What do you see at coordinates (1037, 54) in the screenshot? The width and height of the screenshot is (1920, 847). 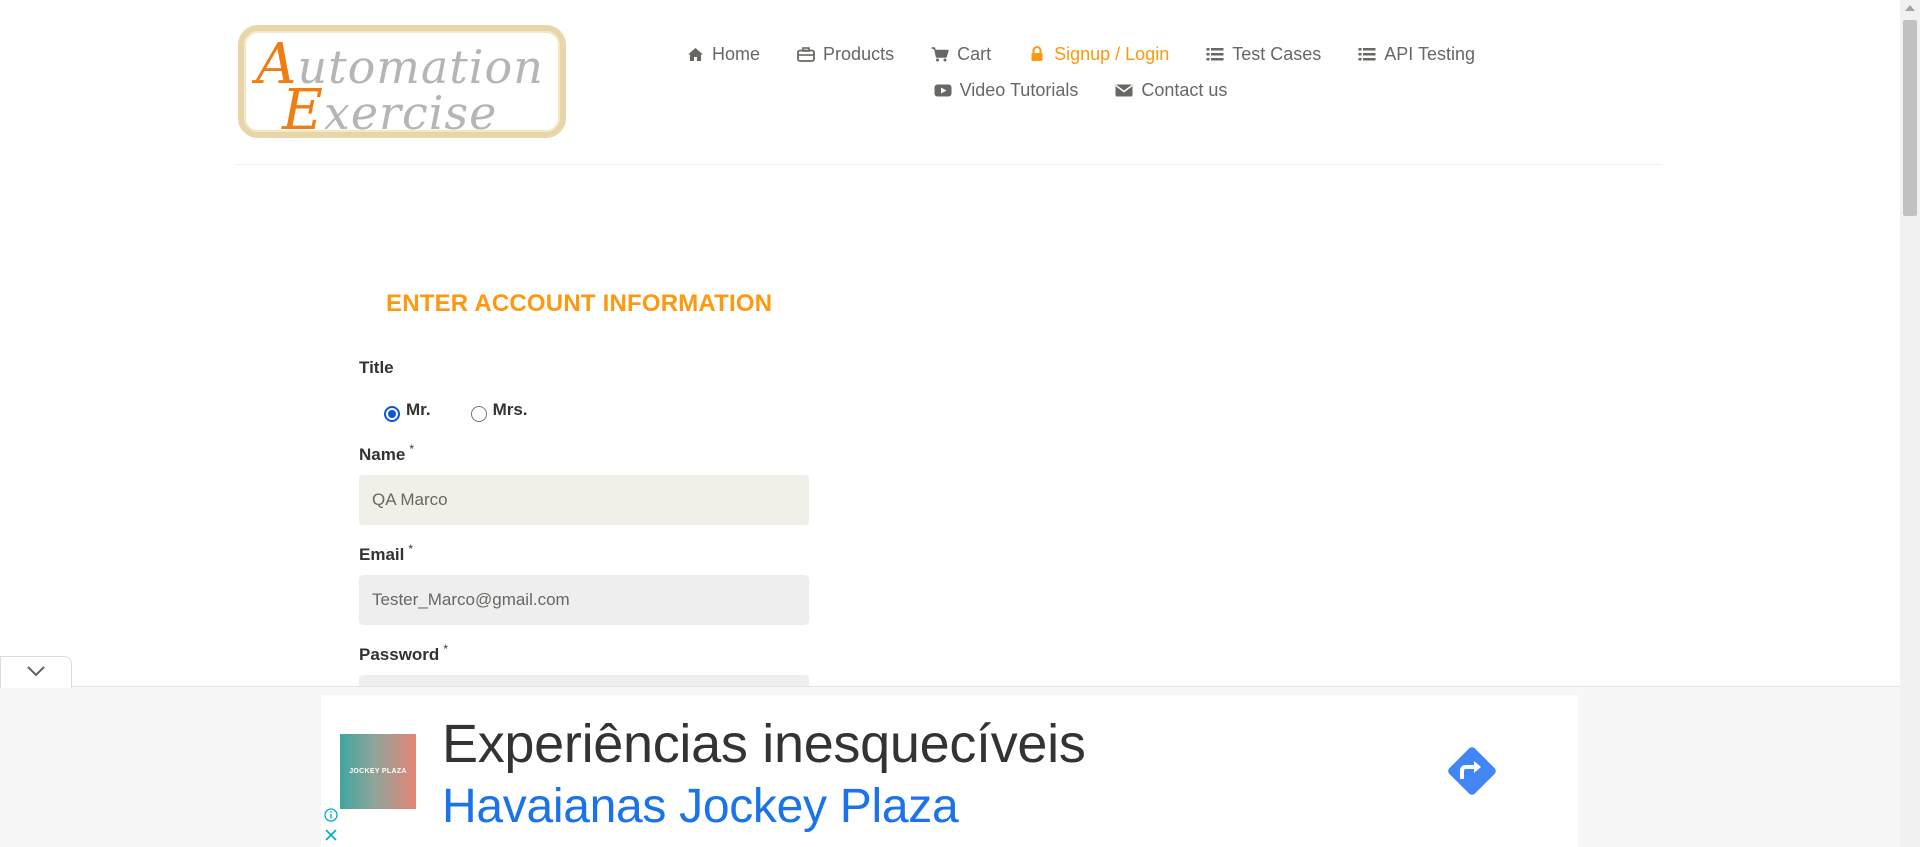 I see `lock-icon` at bounding box center [1037, 54].